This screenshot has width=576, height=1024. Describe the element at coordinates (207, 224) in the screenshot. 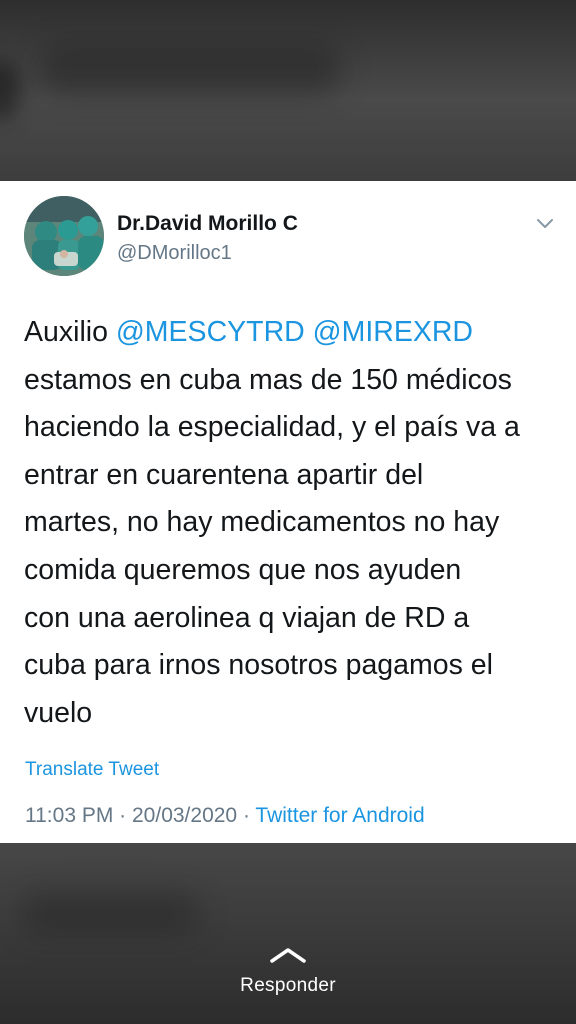

I see `author-name: Dr.David Morillo C` at that location.